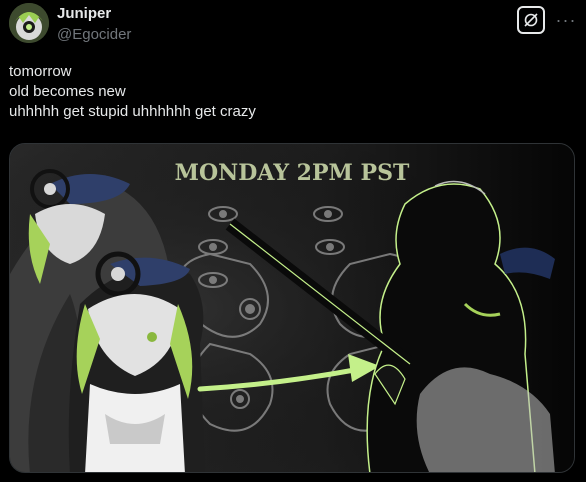 The width and height of the screenshot is (586, 482). Describe the element at coordinates (94, 34) in the screenshot. I see `author-handle: @Egocider` at that location.